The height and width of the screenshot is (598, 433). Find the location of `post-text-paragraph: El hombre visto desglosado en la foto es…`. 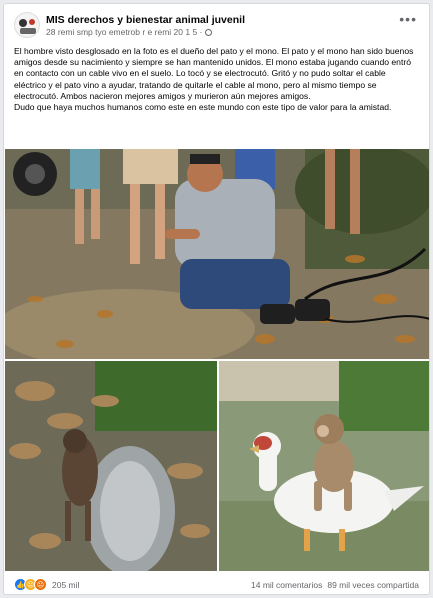

post-text-paragraph: El hombre visto desglosado en la foto es… is located at coordinates (214, 73).